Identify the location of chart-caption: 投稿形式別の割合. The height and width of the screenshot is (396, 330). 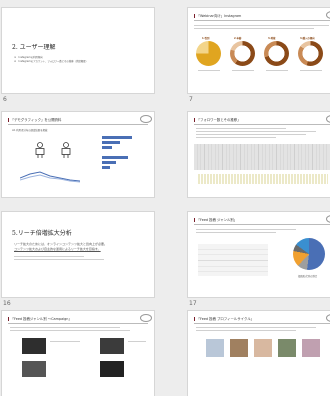
(308, 276).